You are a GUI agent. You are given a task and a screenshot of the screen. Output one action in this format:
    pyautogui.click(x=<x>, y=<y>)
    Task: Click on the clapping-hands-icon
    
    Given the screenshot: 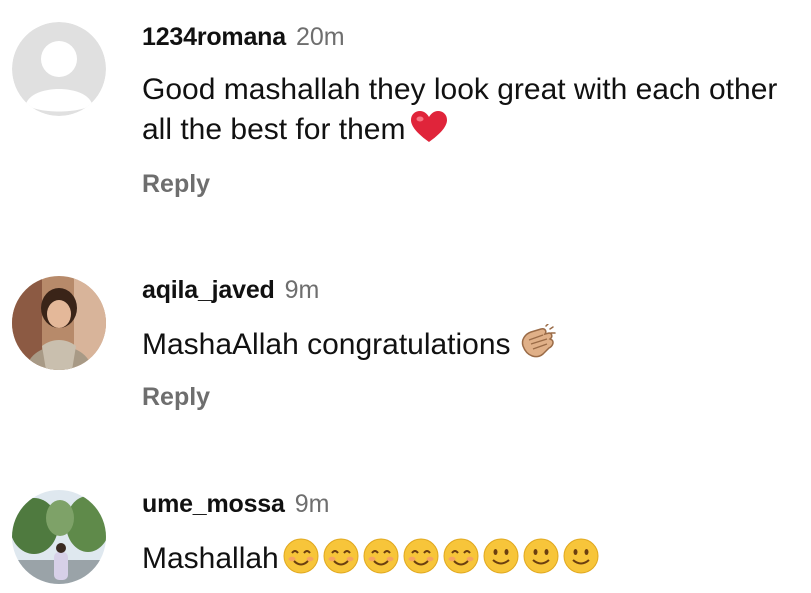 What is the action you would take?
    pyautogui.click(x=537, y=342)
    